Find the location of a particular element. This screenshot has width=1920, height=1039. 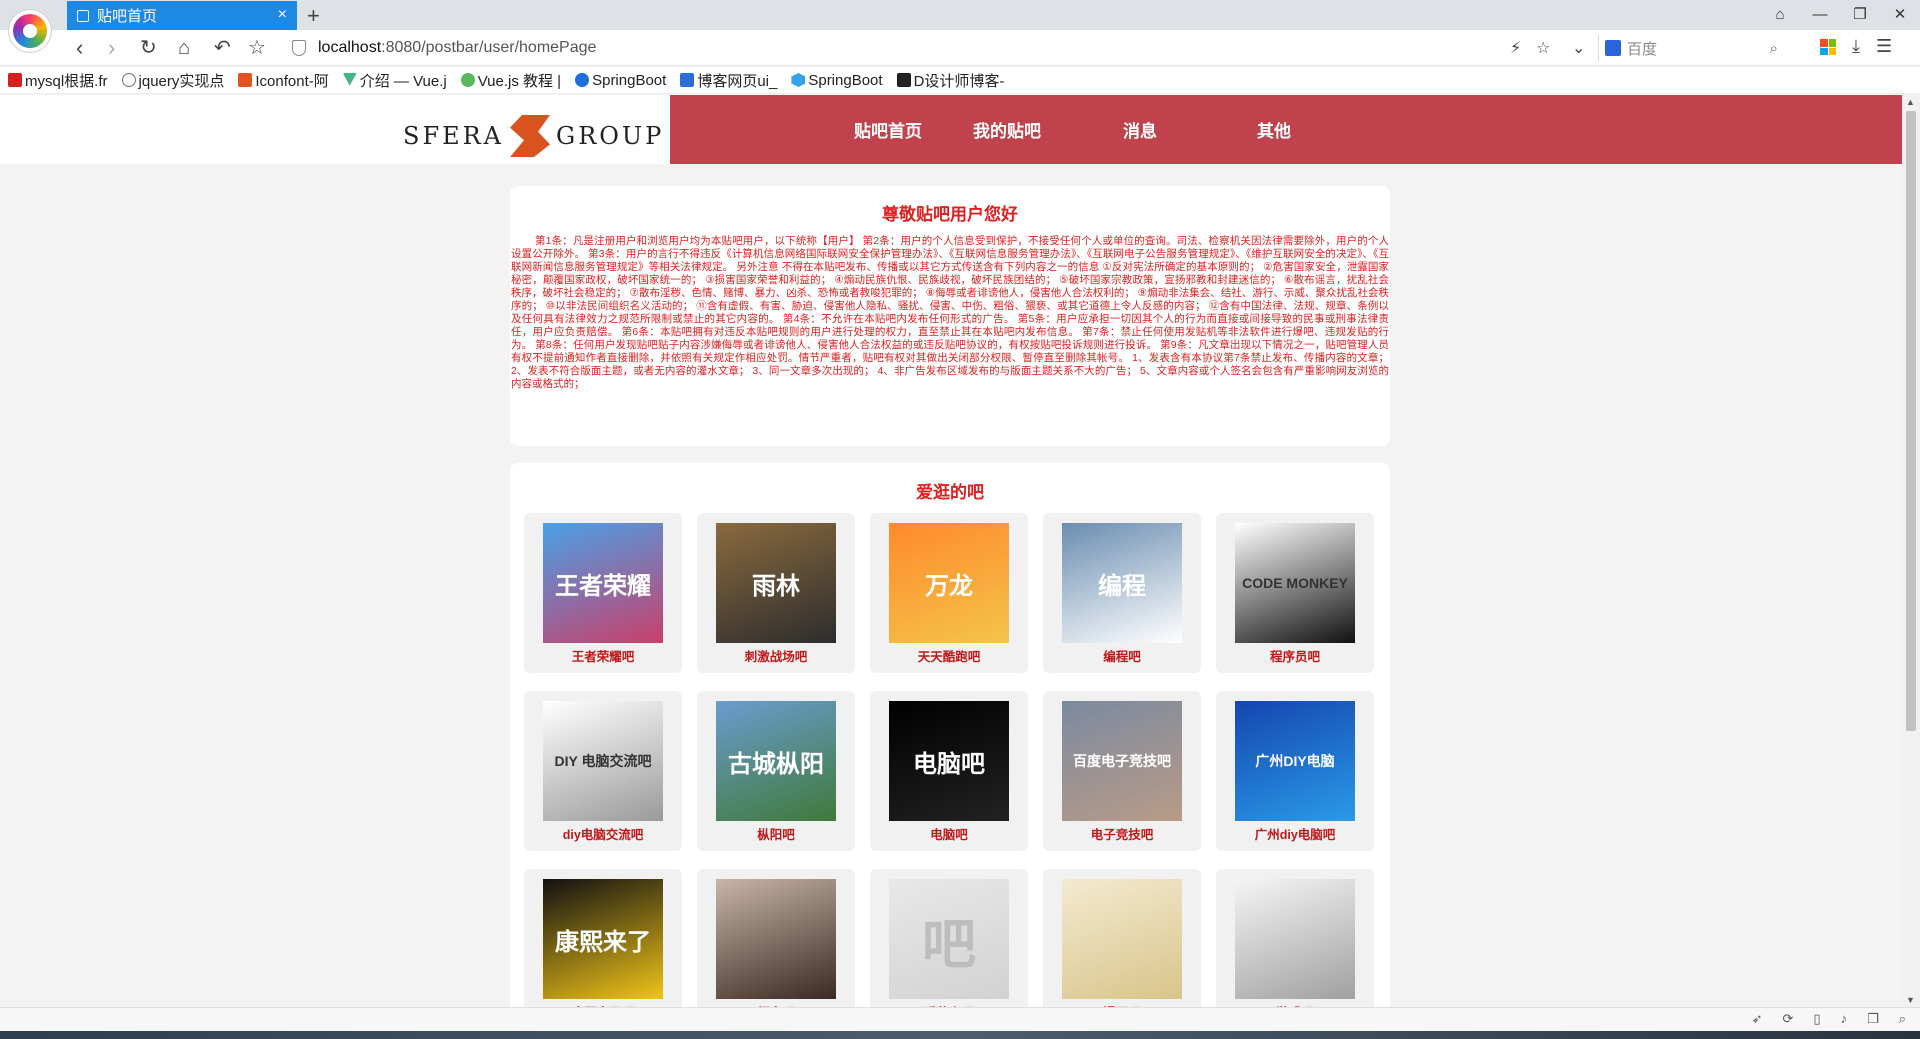

bar-name: 编程吧 is located at coordinates (1122, 655).